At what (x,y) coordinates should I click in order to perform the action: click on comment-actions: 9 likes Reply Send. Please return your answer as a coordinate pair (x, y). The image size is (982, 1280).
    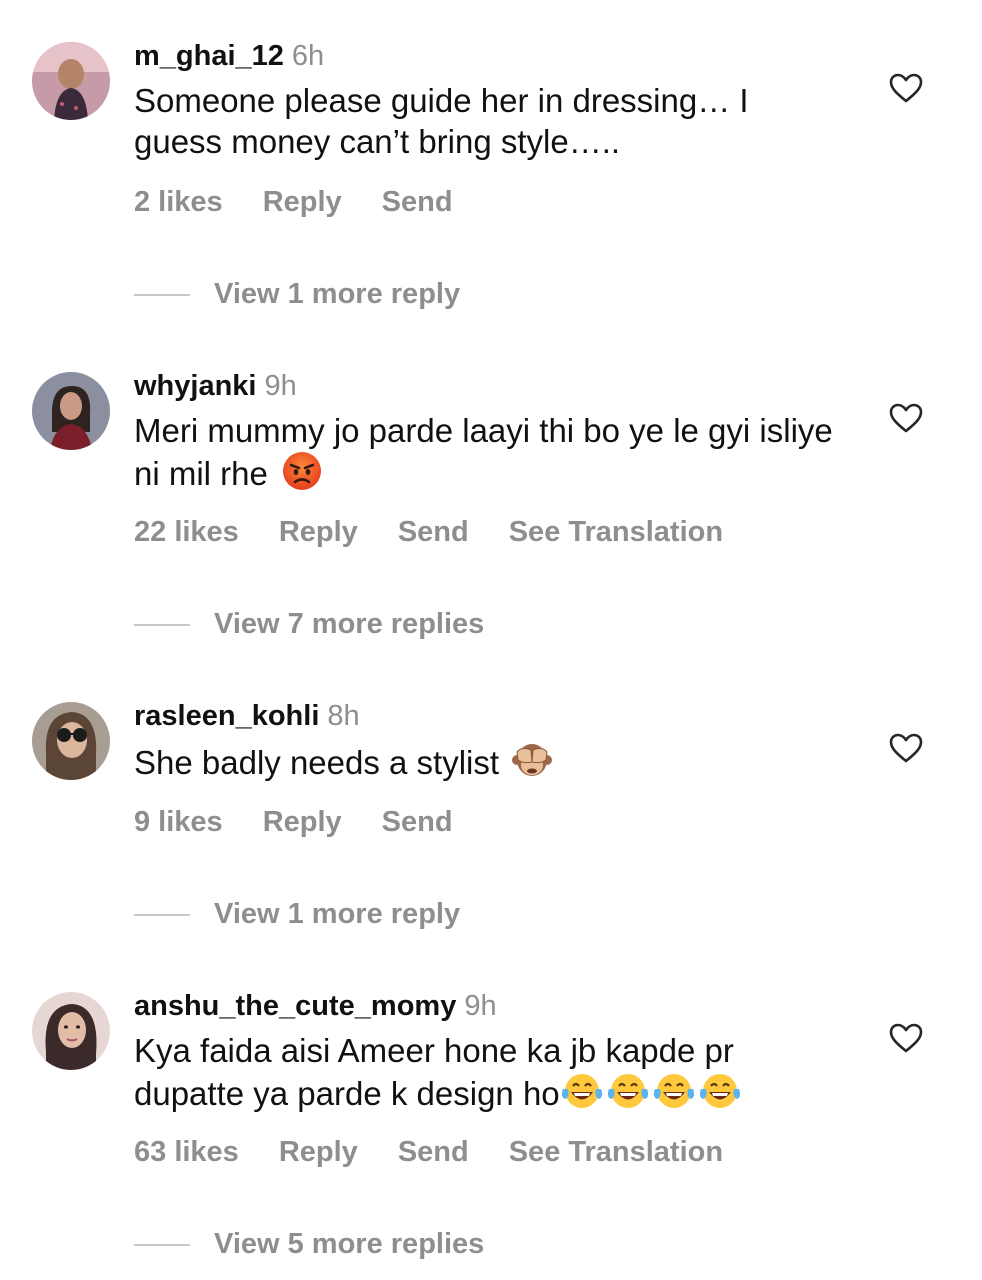
    Looking at the image, I should click on (313, 822).